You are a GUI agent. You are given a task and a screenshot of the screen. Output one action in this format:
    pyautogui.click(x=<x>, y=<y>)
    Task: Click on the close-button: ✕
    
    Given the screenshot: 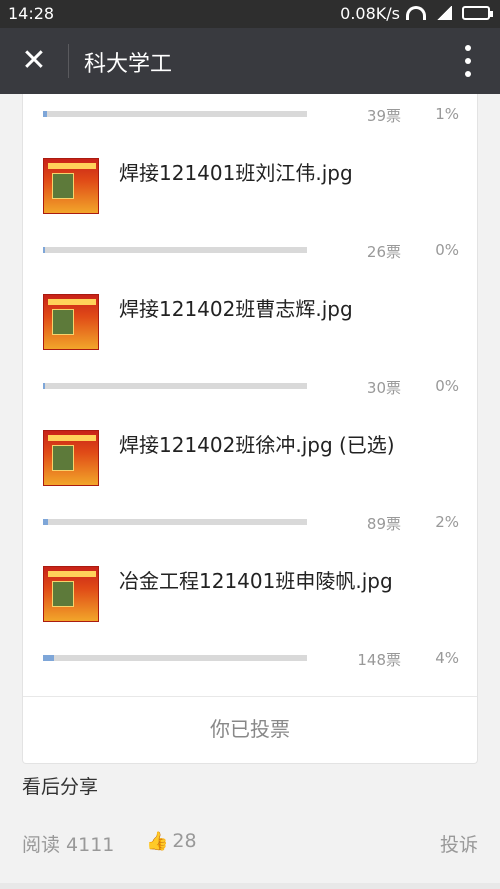 What is the action you would take?
    pyautogui.click(x=34, y=61)
    